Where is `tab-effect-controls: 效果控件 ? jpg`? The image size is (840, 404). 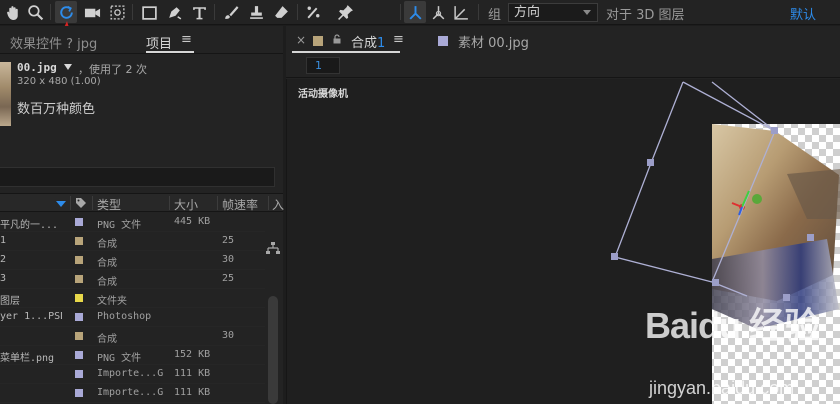
tab-effect-controls: 效果控件 ? jpg is located at coordinates (53, 42).